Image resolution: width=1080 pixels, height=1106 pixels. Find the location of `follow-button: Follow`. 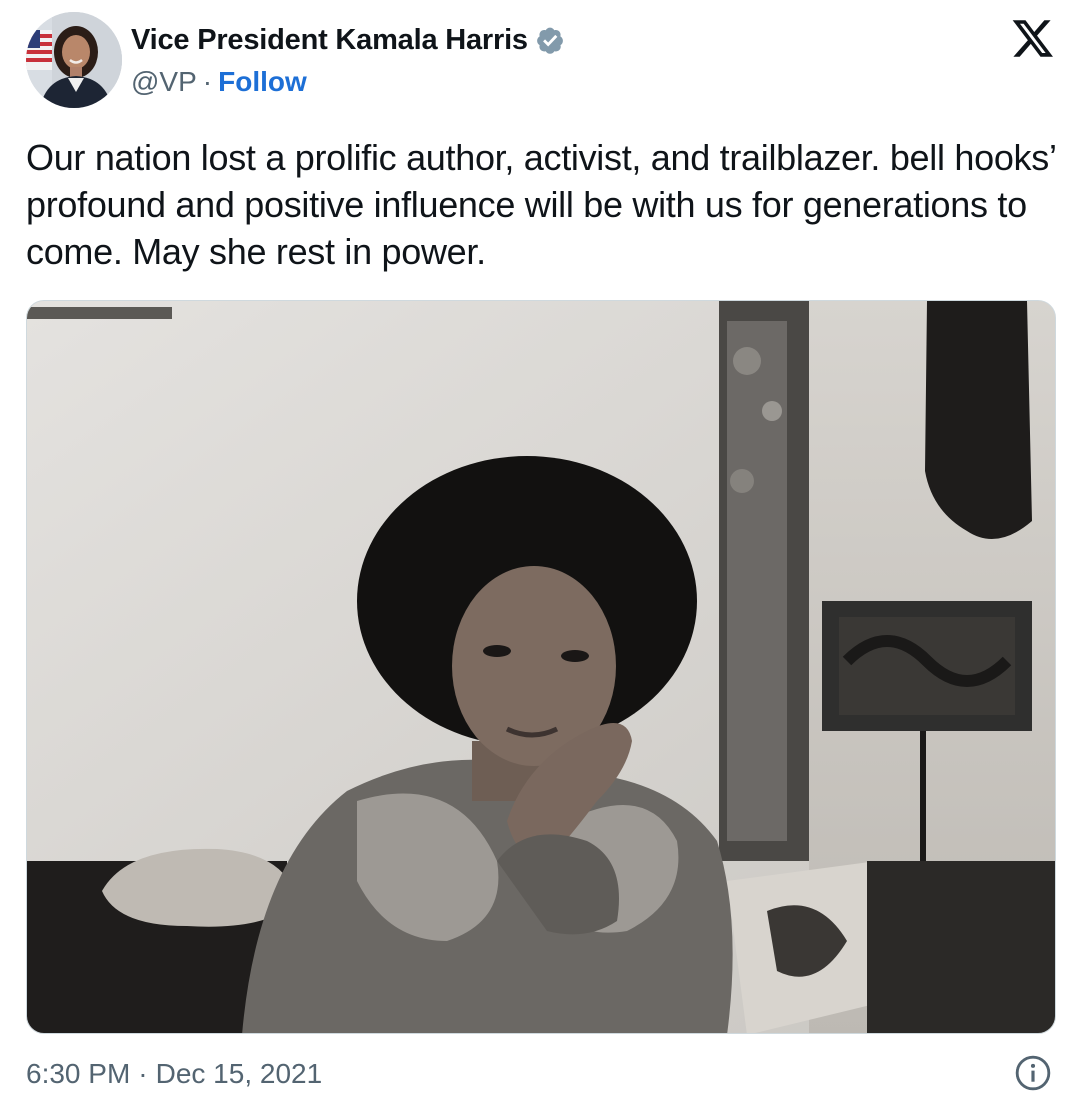

follow-button: Follow is located at coordinates (262, 82).